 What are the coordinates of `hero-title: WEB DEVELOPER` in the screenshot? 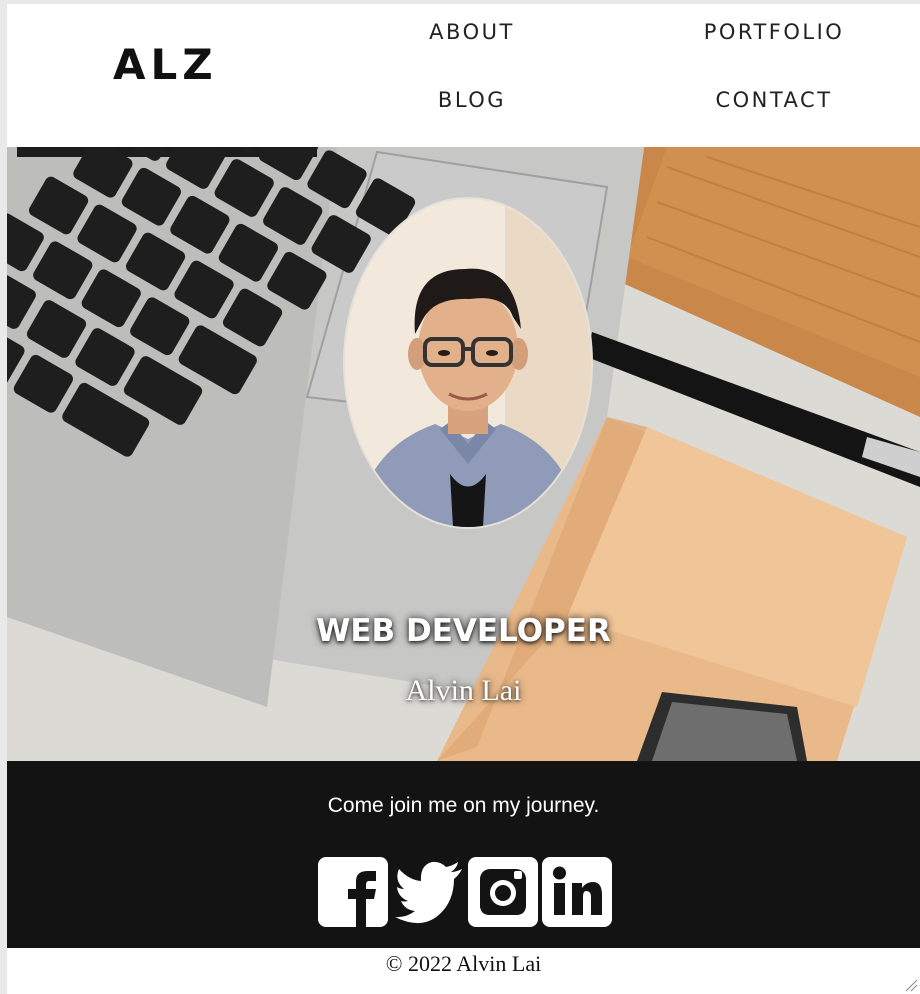 It's located at (463, 631).